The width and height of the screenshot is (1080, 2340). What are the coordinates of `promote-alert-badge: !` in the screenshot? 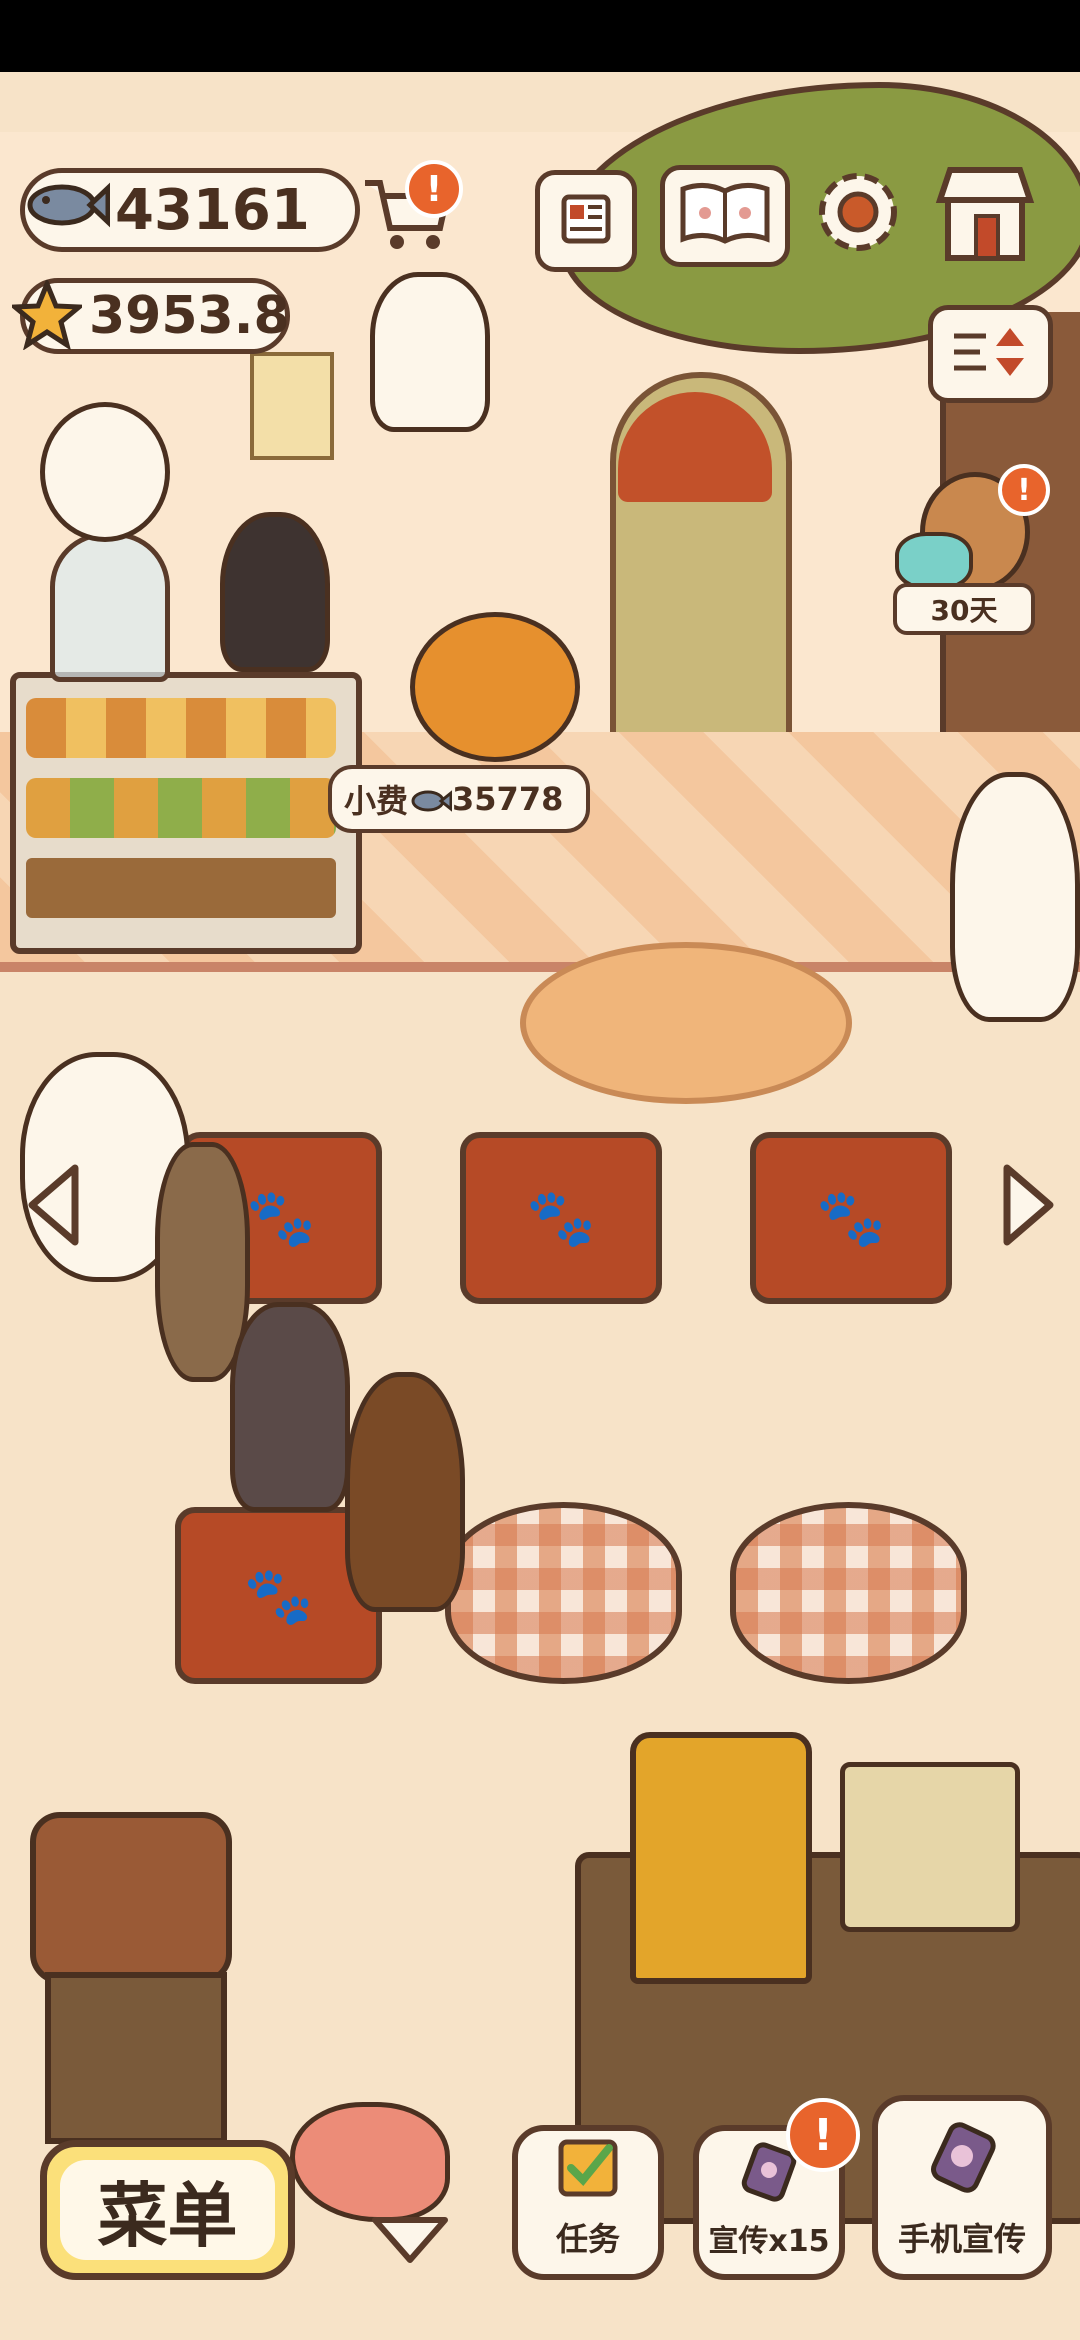 It's located at (823, 2135).